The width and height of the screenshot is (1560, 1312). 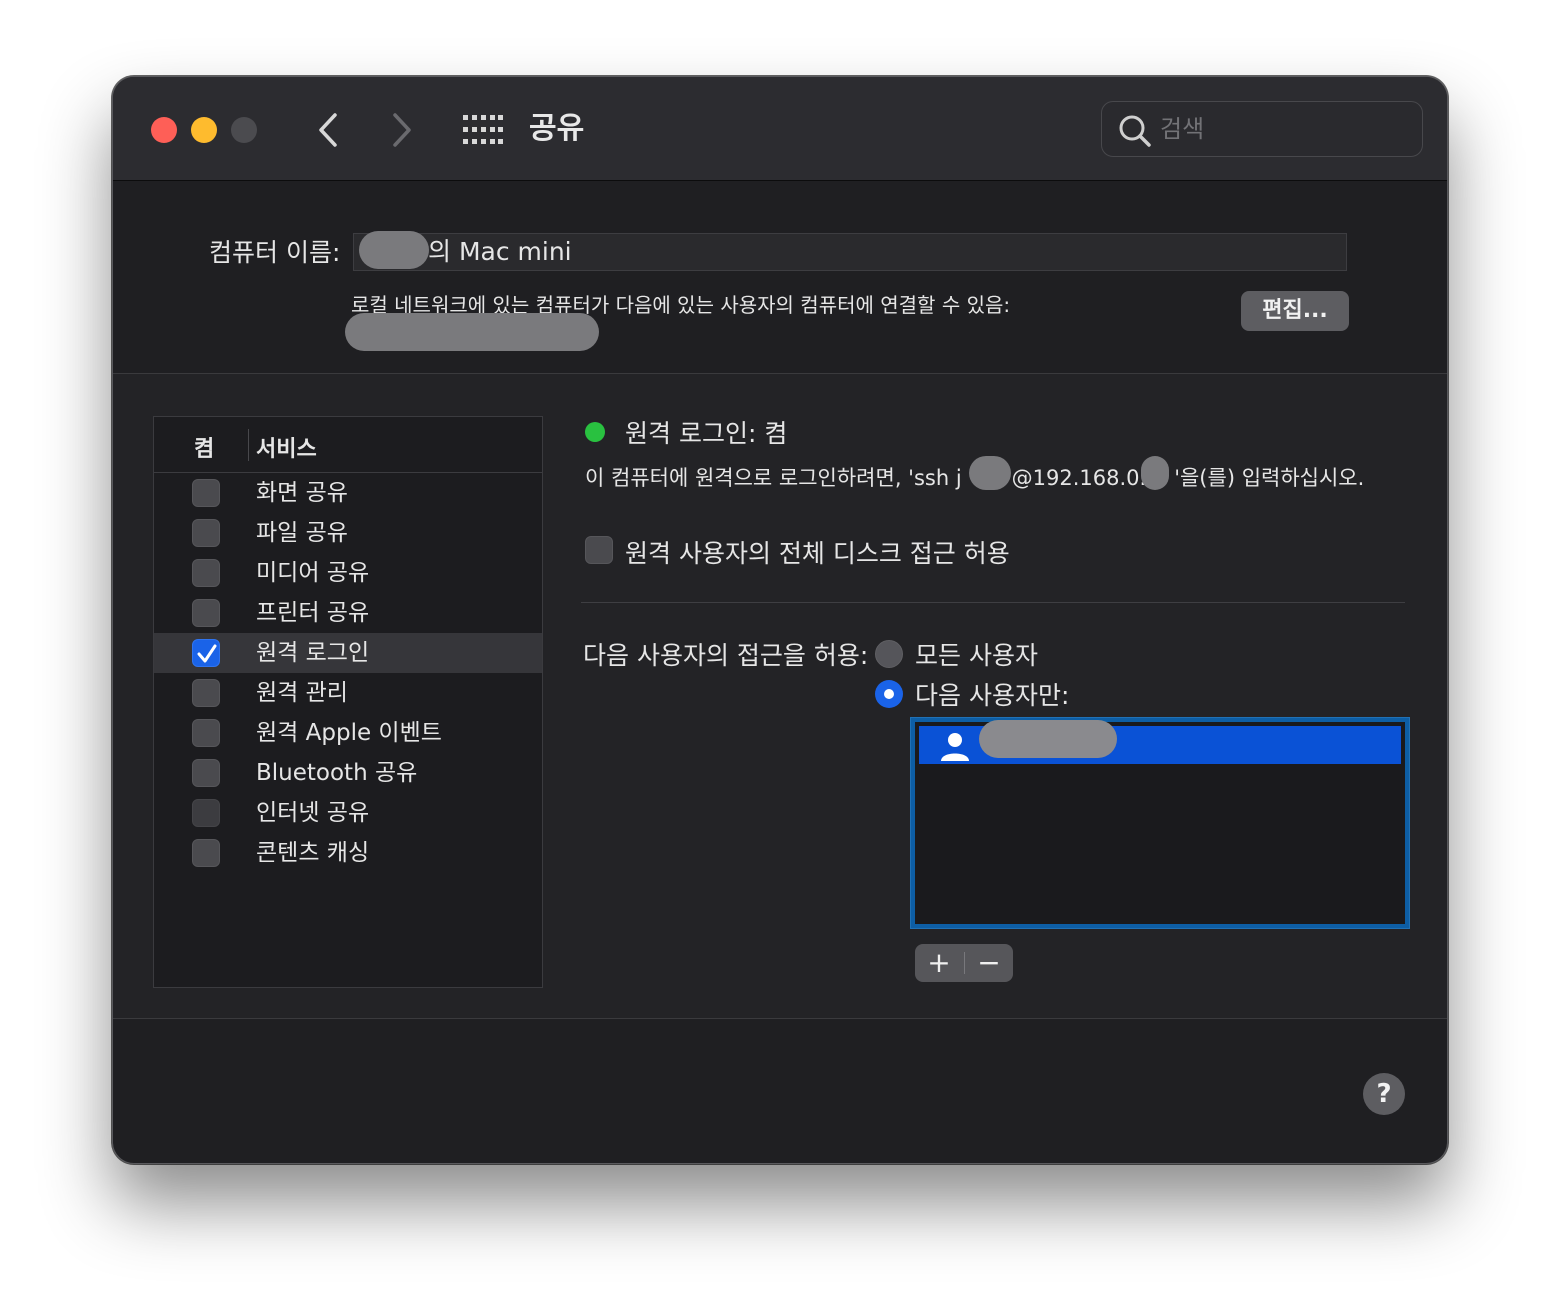 What do you see at coordinates (726, 655) in the screenshot?
I see `allow-access-label: 다음 사용자의 접근을 허용:` at bounding box center [726, 655].